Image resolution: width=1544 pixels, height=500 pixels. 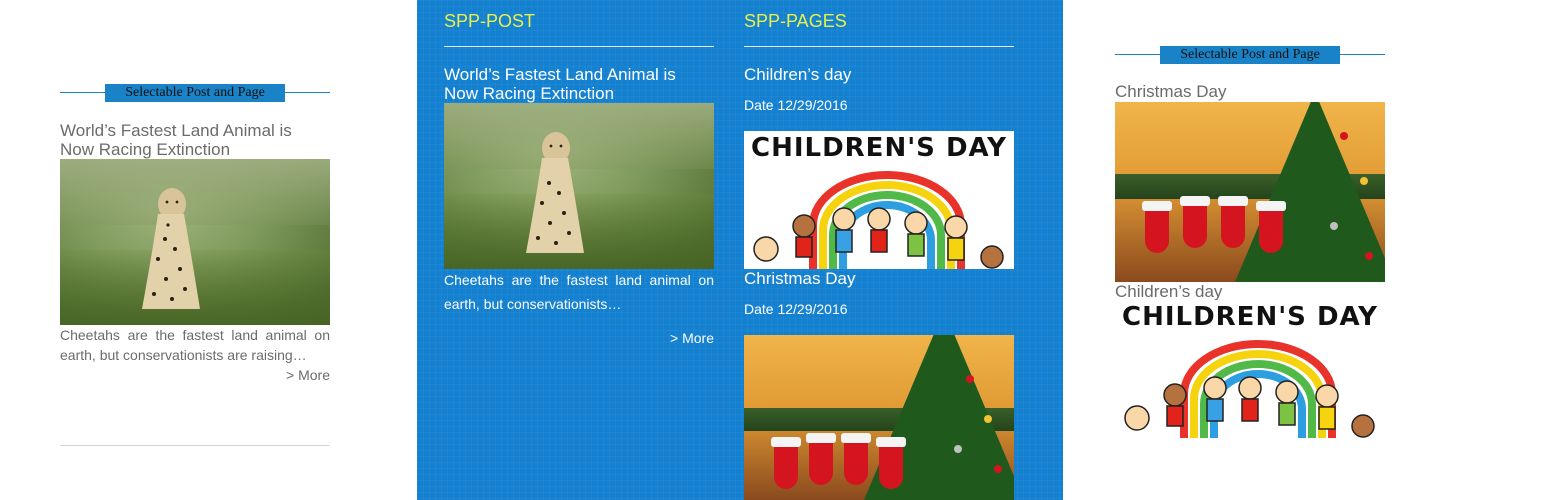 I want to click on left-widget-divider, so click(x=195, y=445).